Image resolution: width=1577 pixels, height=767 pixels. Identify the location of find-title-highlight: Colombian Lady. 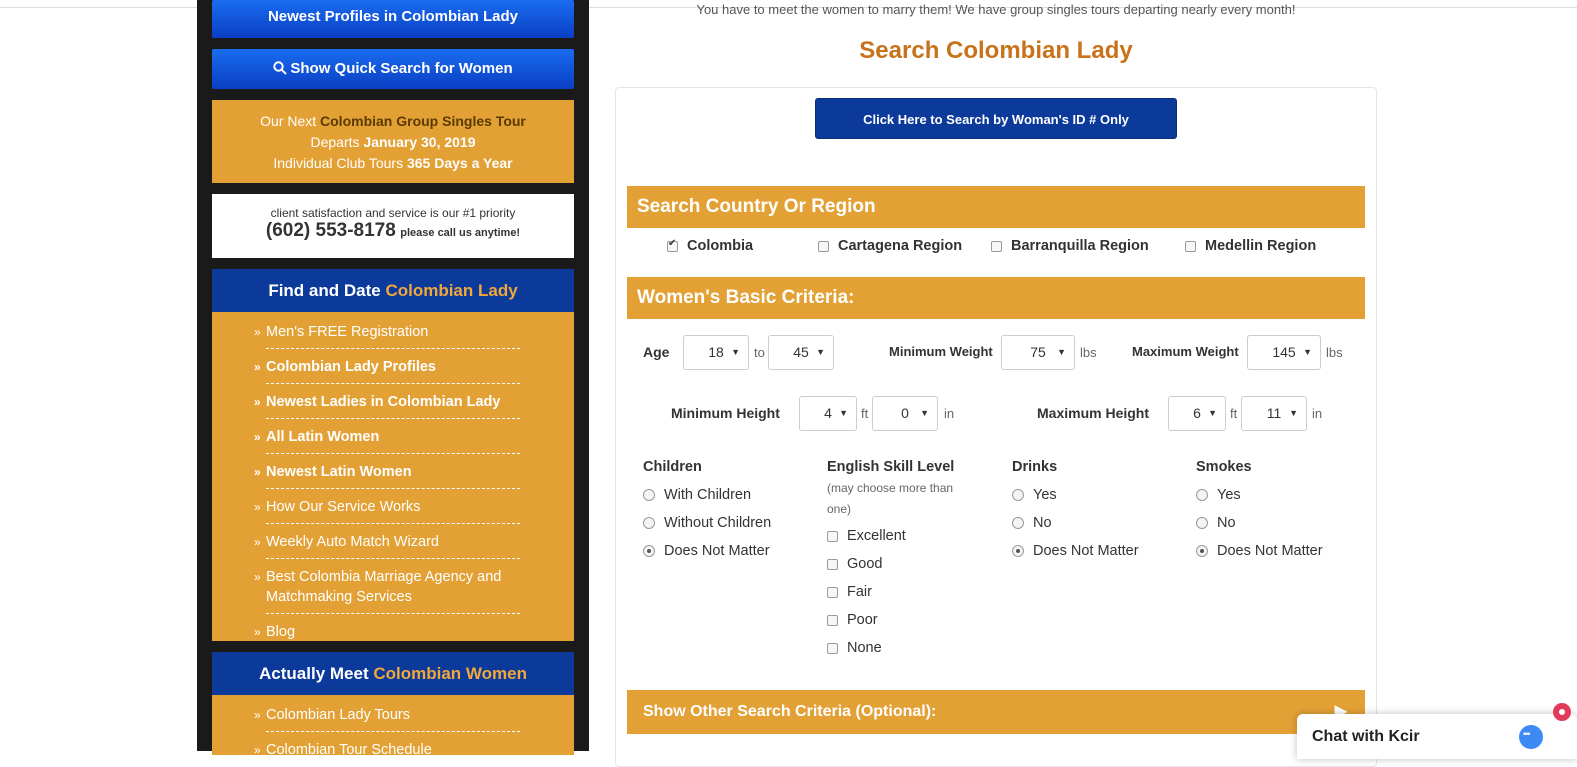
(451, 290).